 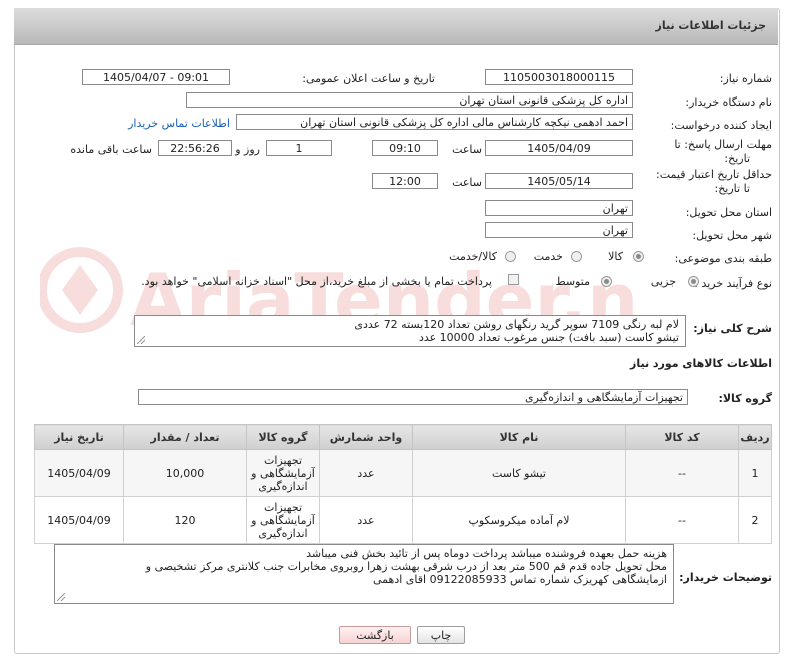 I want to click on announce-label: تاریخ و ساعت اعلان عمومی:, so click(x=368, y=78).